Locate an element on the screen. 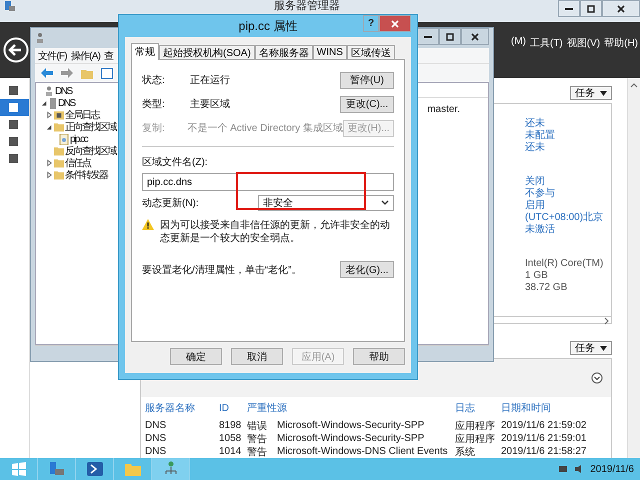  property-link: 启用 is located at coordinates (535, 206).